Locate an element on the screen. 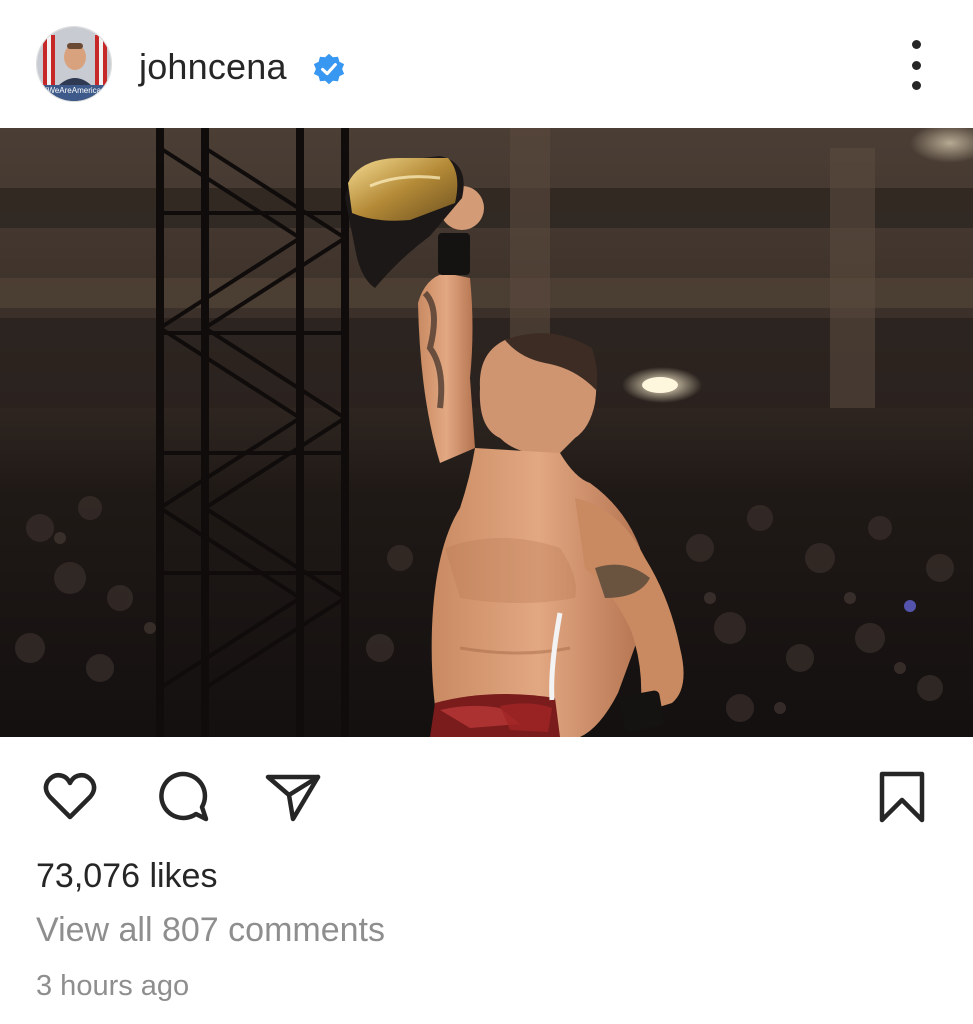 The image size is (973, 1024). avatar-caption: #WeAreAmerica is located at coordinates (72, 90).